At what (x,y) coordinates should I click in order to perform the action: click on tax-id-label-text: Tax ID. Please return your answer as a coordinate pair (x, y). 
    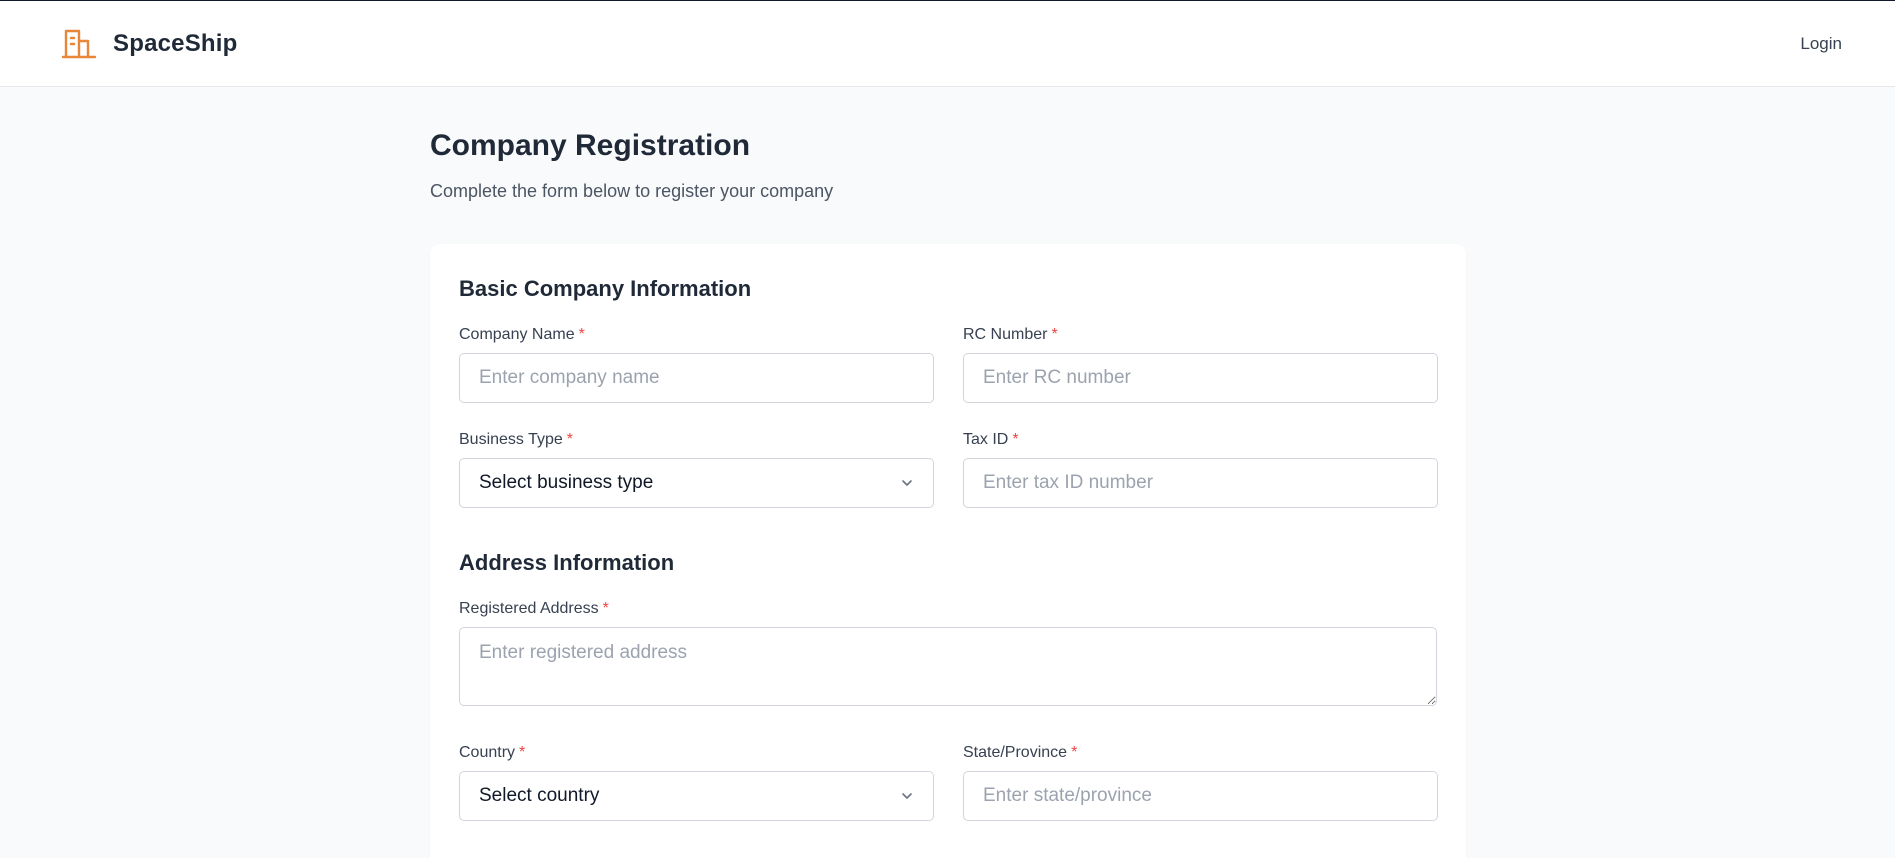
    Looking at the image, I should click on (986, 439).